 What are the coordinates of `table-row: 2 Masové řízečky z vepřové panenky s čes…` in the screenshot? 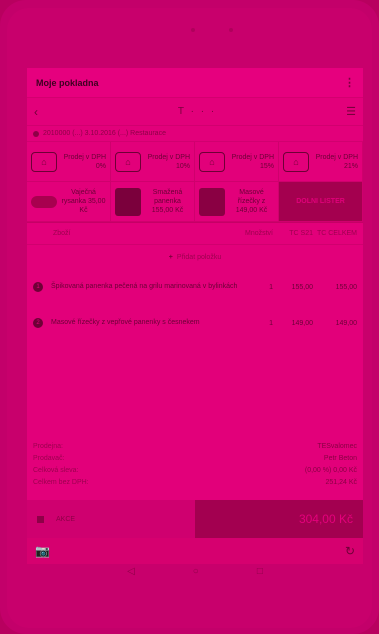 It's located at (195, 323).